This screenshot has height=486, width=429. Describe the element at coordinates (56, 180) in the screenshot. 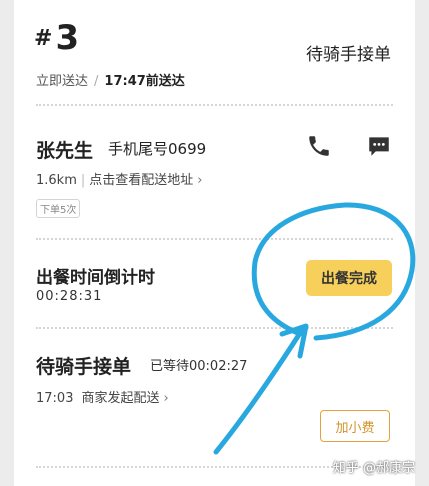

I see `distance-value: 1.6km` at that location.